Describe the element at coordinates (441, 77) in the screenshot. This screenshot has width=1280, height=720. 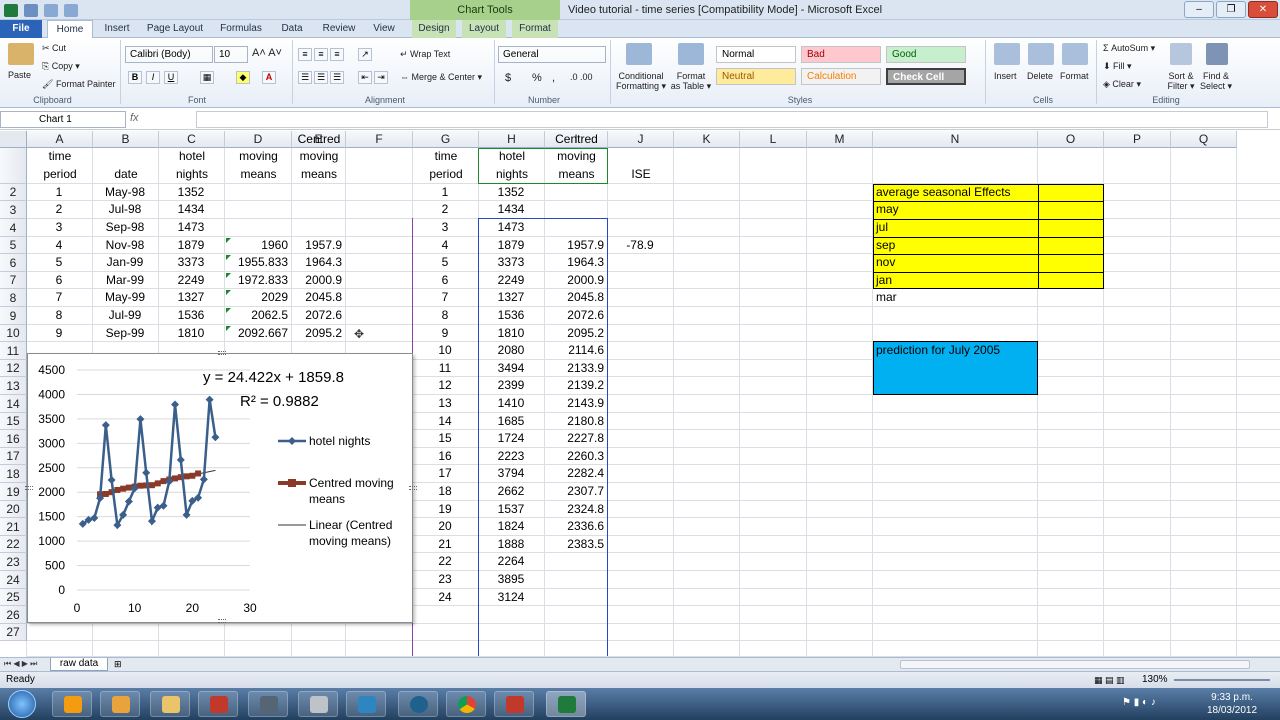
I see `merge-center-button: ⇔ Merge & Center ▾` at that location.